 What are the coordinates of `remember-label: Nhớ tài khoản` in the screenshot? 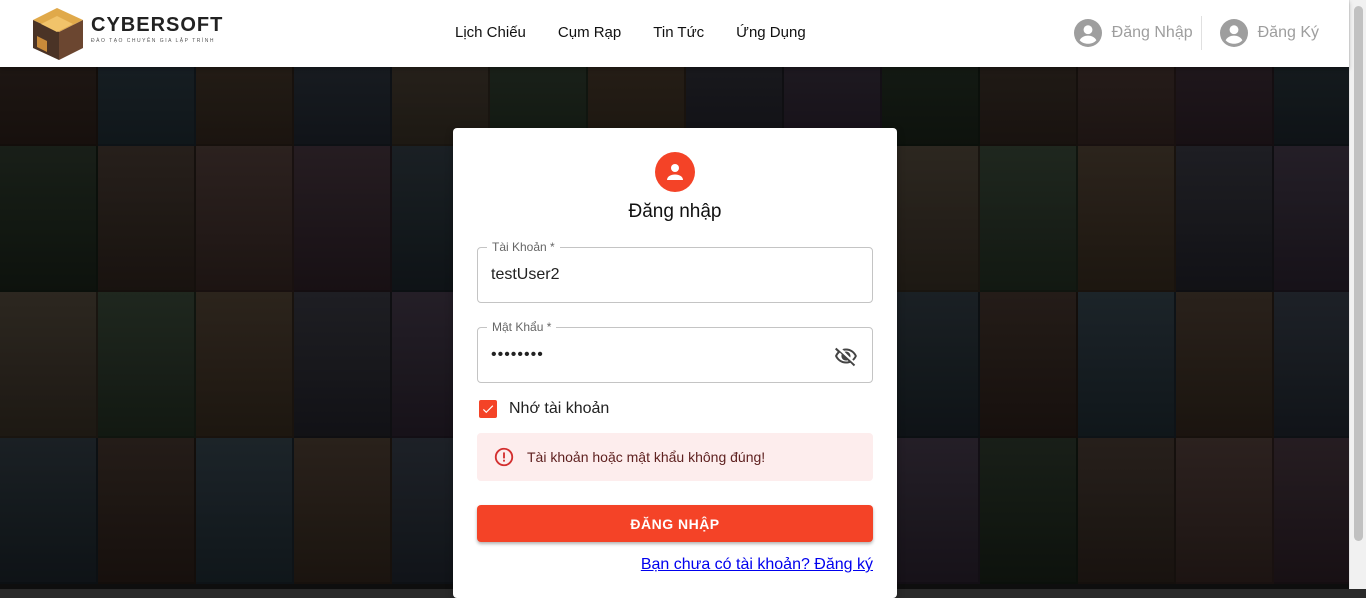 It's located at (559, 408).